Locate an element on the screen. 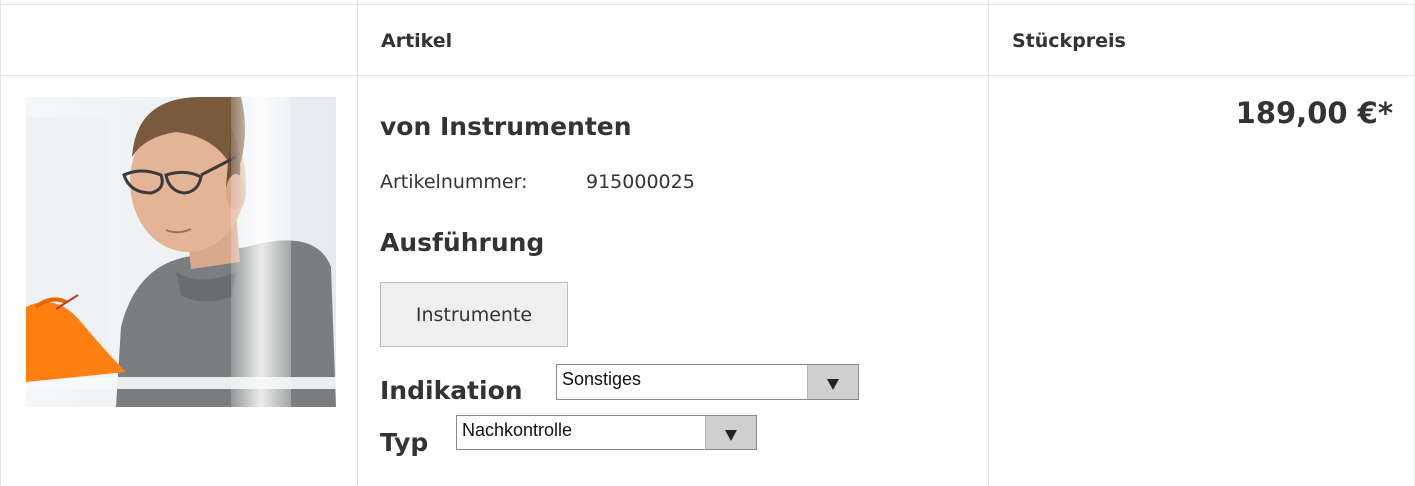  product-name: von Instrumenten is located at coordinates (506, 126).